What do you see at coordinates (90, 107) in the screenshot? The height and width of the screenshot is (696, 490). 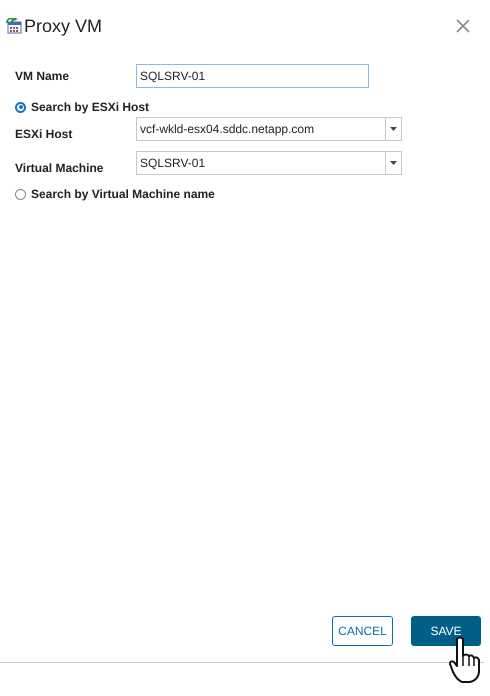 I see `radio-label: Search by ESXi Host` at bounding box center [90, 107].